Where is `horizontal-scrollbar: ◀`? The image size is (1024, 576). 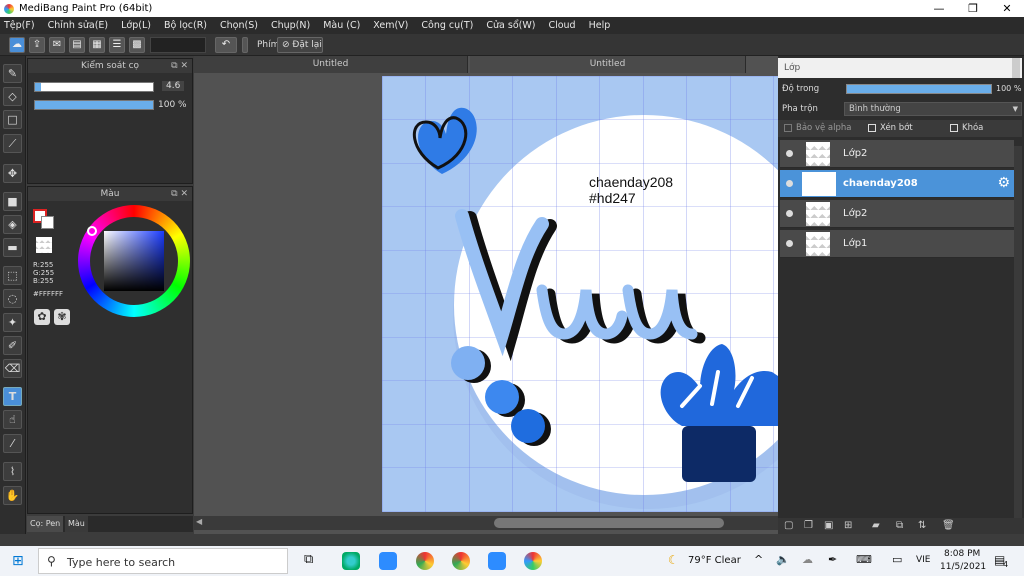
horizontal-scrollbar: ◀ is located at coordinates (486, 523).